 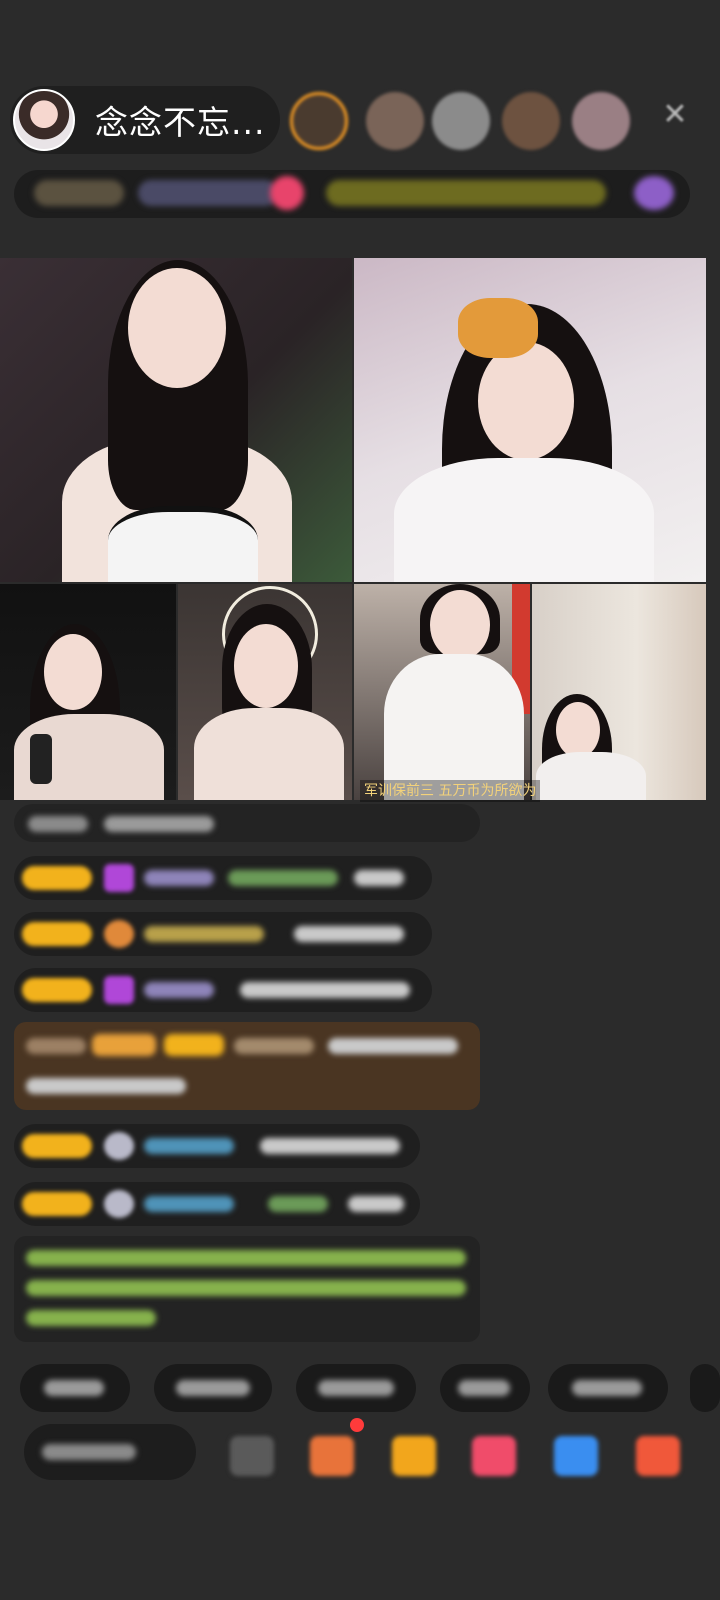 What do you see at coordinates (450, 791) in the screenshot?
I see `video-caption: 军训保前三 五万币为所欲为` at bounding box center [450, 791].